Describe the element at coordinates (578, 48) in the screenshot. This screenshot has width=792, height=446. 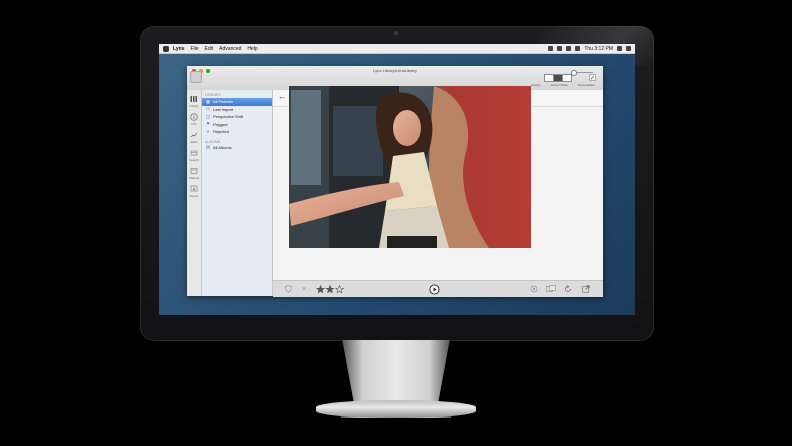
I see `battery-icon` at that location.